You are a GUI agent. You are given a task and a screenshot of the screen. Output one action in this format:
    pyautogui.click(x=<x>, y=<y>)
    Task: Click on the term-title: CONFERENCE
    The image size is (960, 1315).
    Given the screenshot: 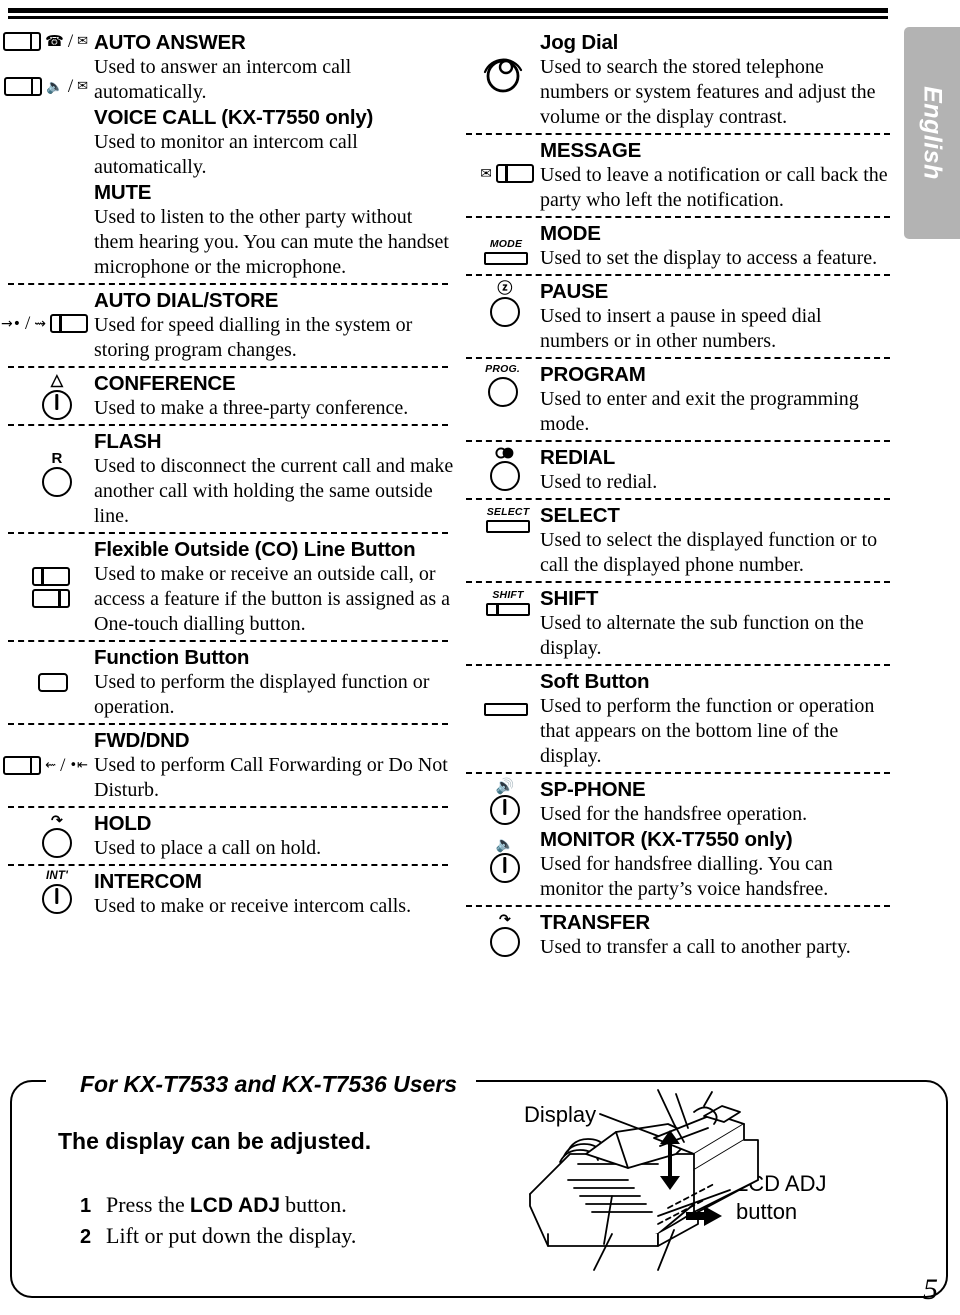 What is the action you would take?
    pyautogui.click(x=165, y=383)
    